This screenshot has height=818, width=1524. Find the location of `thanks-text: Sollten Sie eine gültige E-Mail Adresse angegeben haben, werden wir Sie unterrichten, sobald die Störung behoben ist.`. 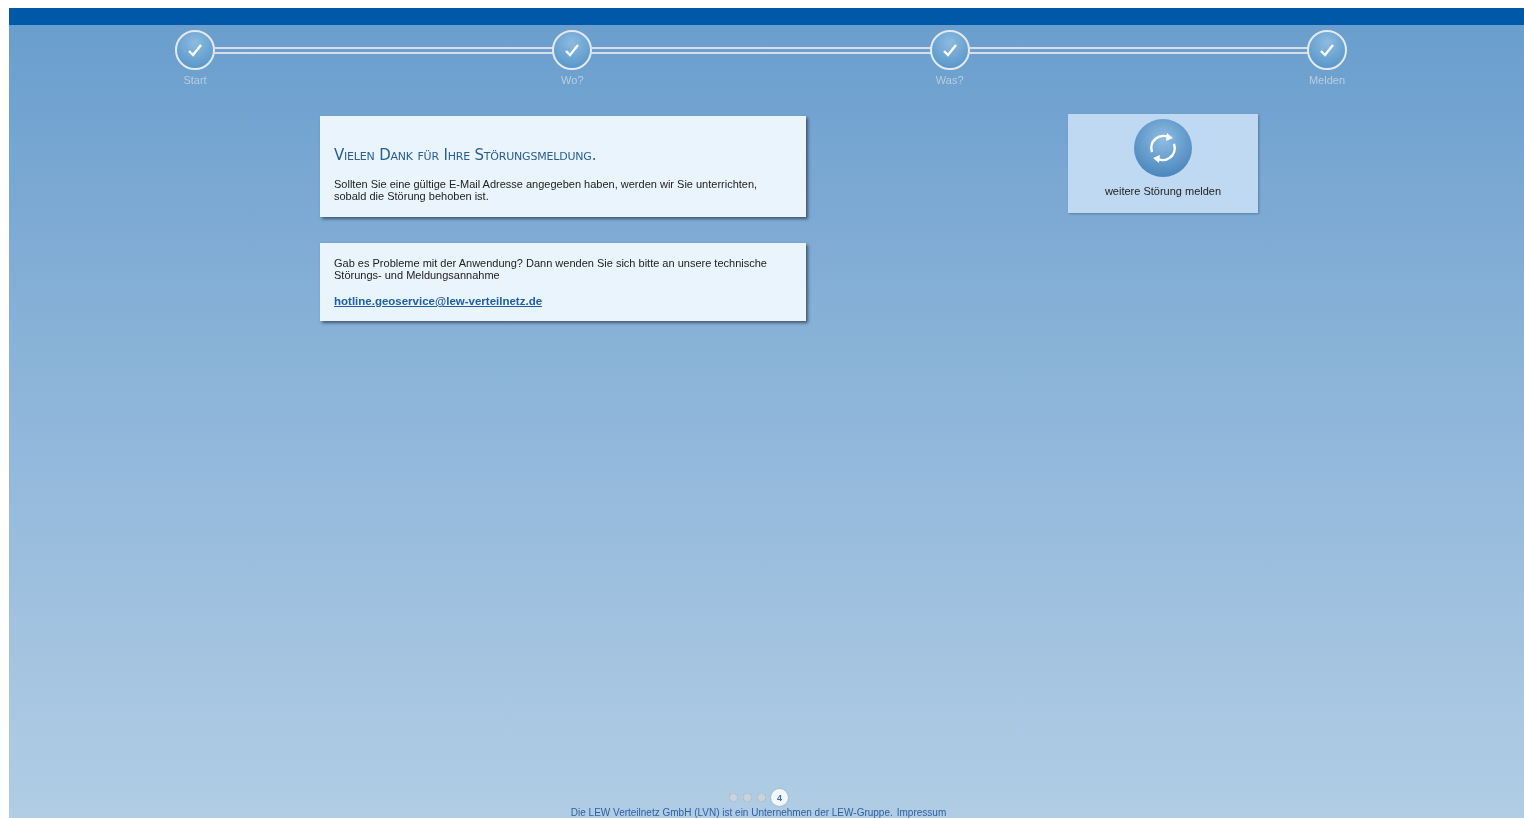

thanks-text: Sollten Sie eine gültige E-Mail Adresse angegeben haben, werden wir Sie unterrichten, sobald die Störung behoben ist. is located at coordinates (546, 190).